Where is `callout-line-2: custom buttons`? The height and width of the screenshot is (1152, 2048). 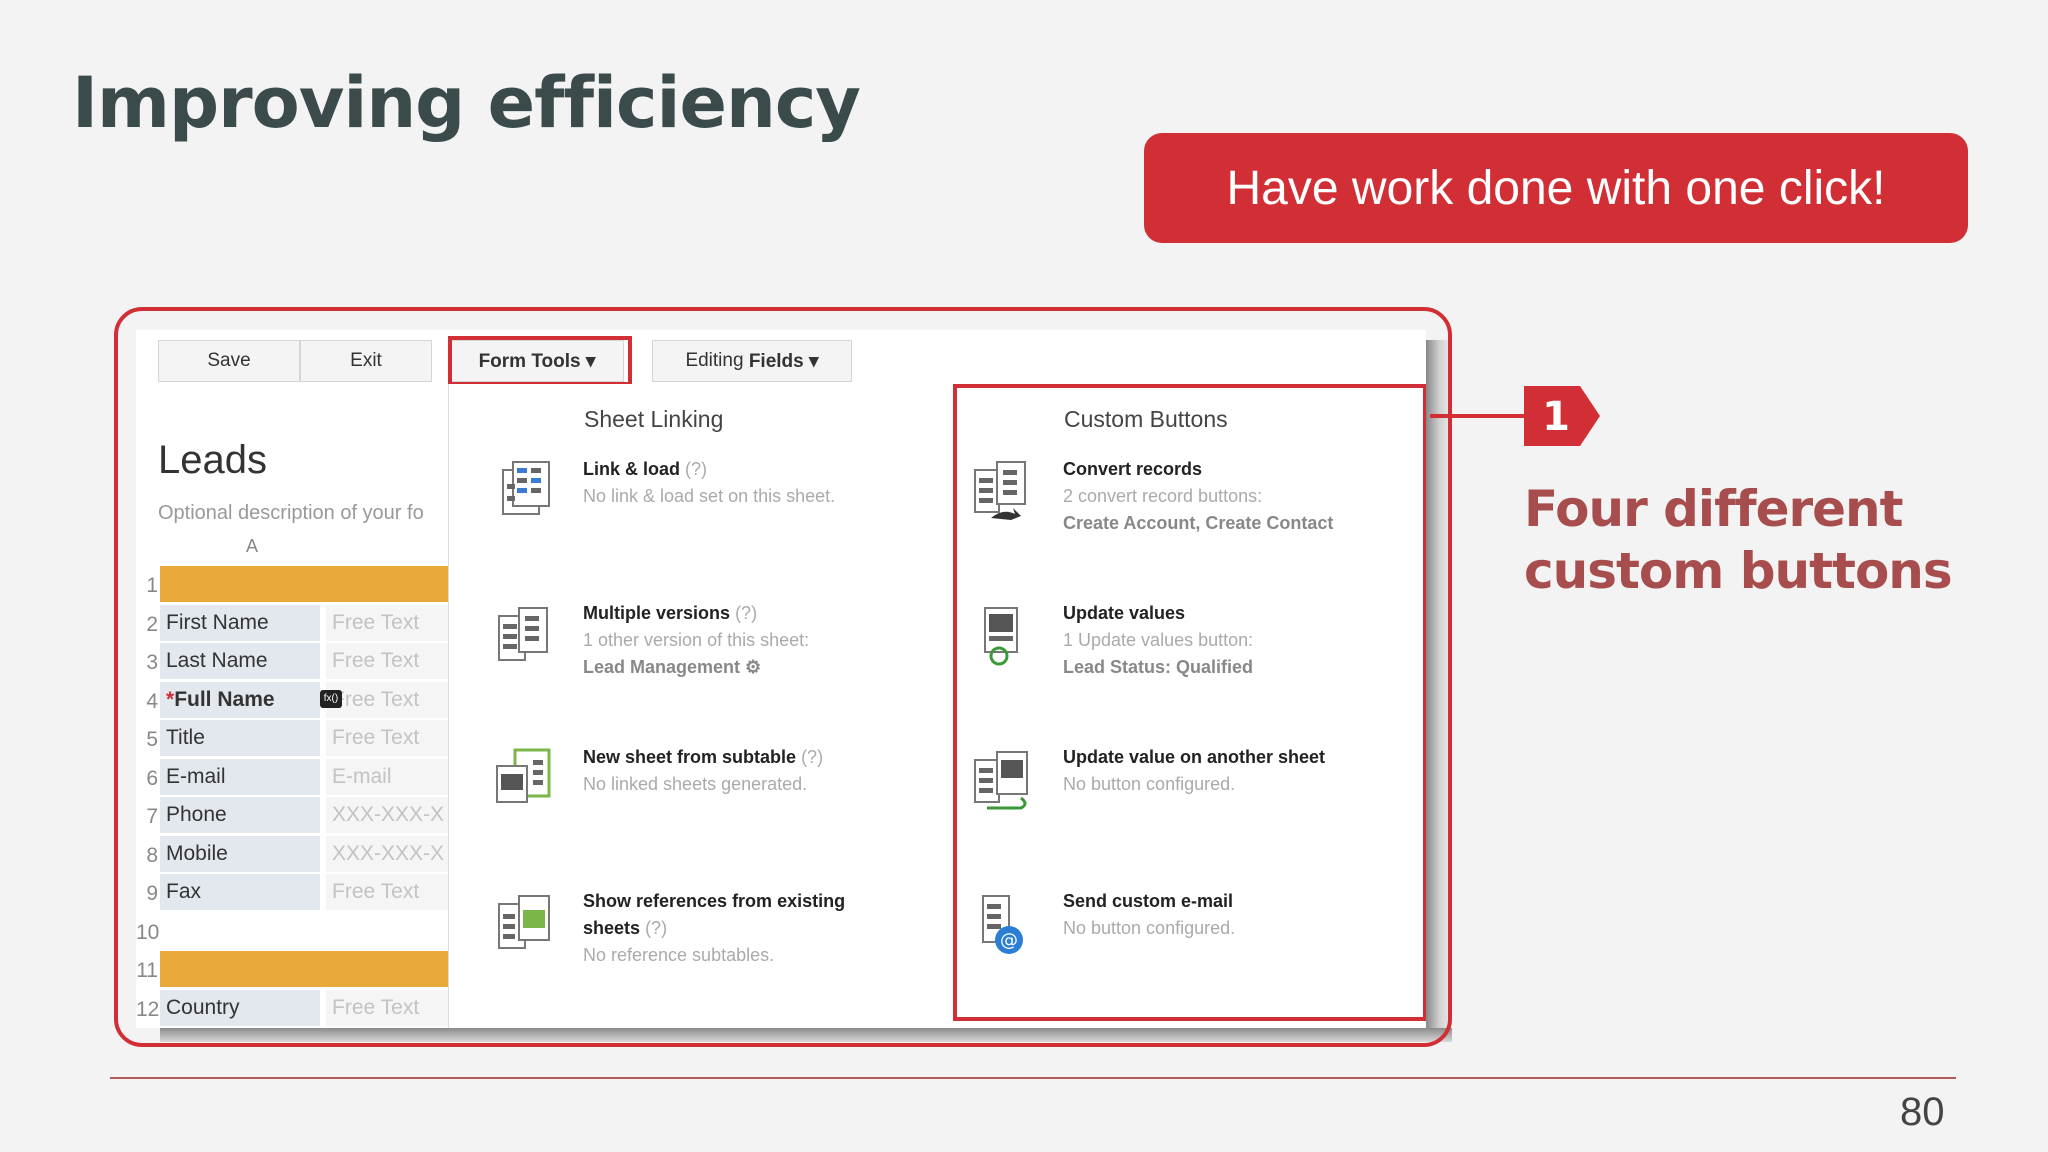
callout-line-2: custom buttons is located at coordinates (1738, 571).